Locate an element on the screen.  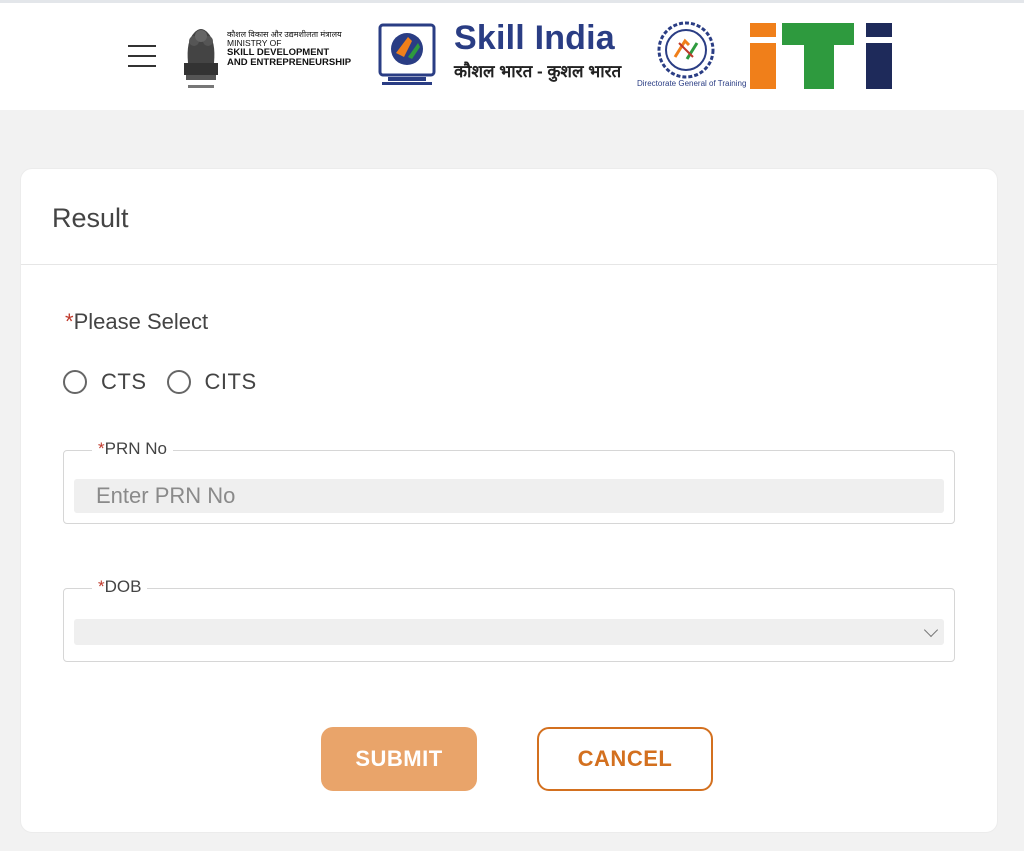
prn-label: *PRN No is located at coordinates (132, 449).